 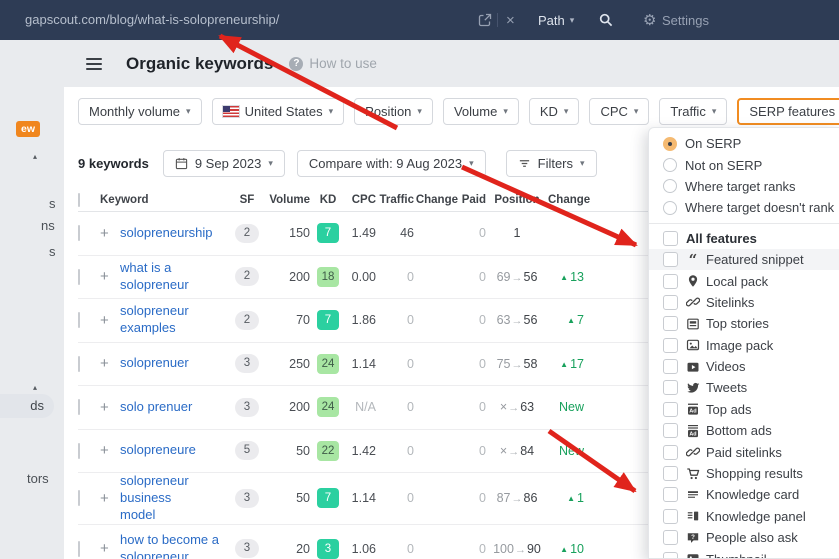 I want to click on filter-traffic-dropdown: Traffic ▾, so click(x=693, y=111).